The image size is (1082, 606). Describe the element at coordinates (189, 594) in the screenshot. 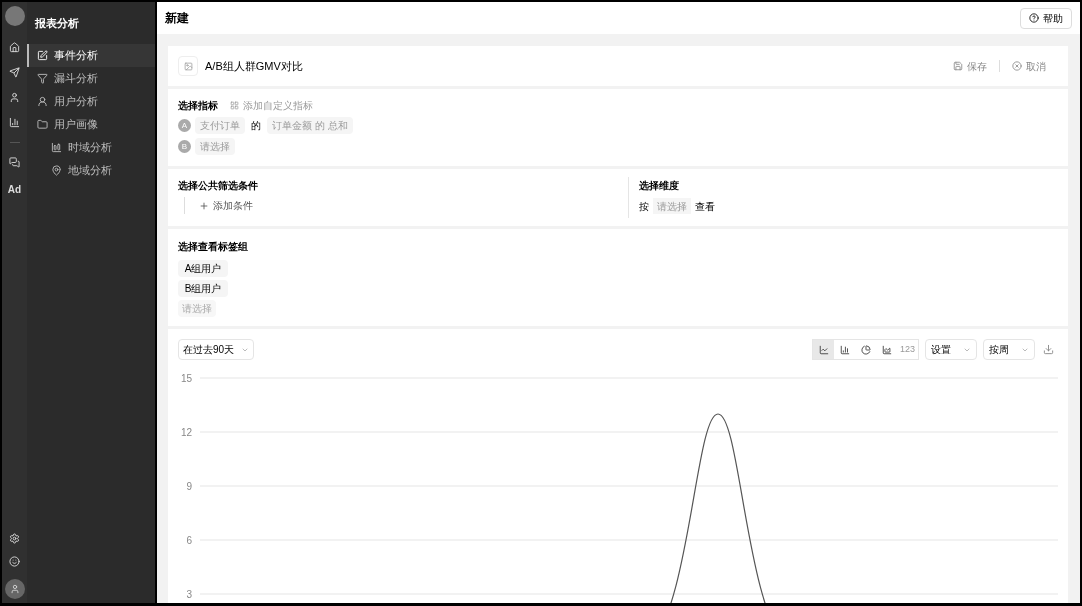

I see `axis-tick-label: 3` at that location.